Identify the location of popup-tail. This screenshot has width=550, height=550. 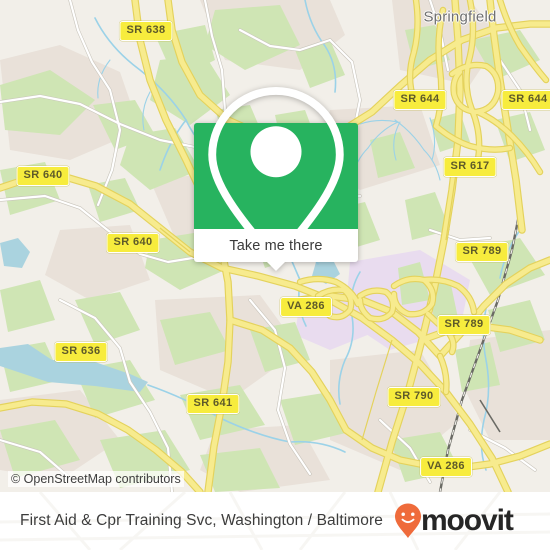
(276, 266).